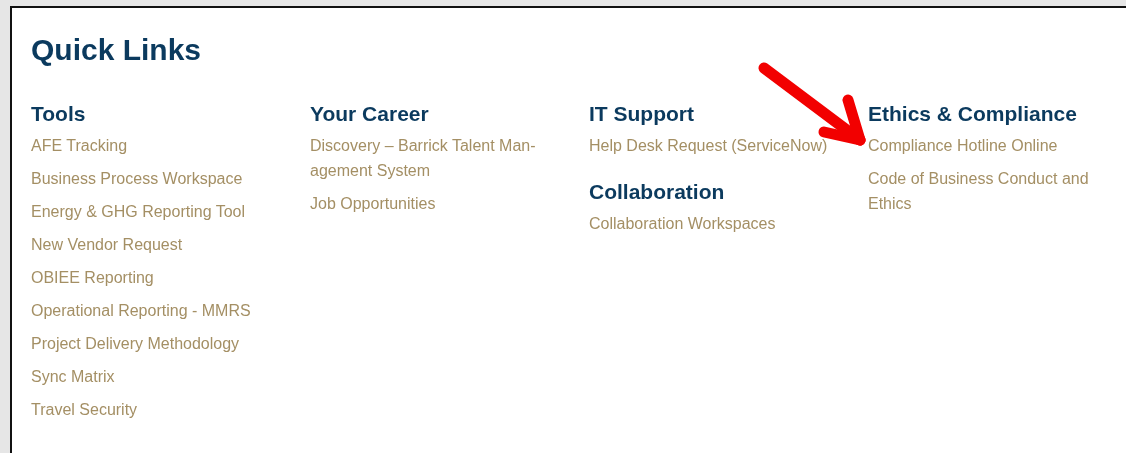  I want to click on quick-link: Travel Security, so click(158, 409).